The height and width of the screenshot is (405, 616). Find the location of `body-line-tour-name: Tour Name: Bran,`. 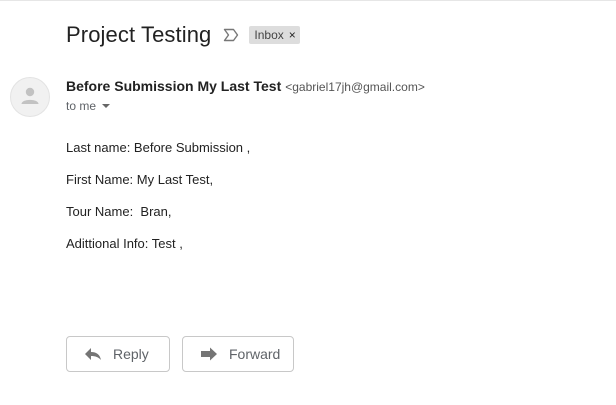

body-line-tour-name: Tour Name: Bran, is located at coordinates (119, 211).